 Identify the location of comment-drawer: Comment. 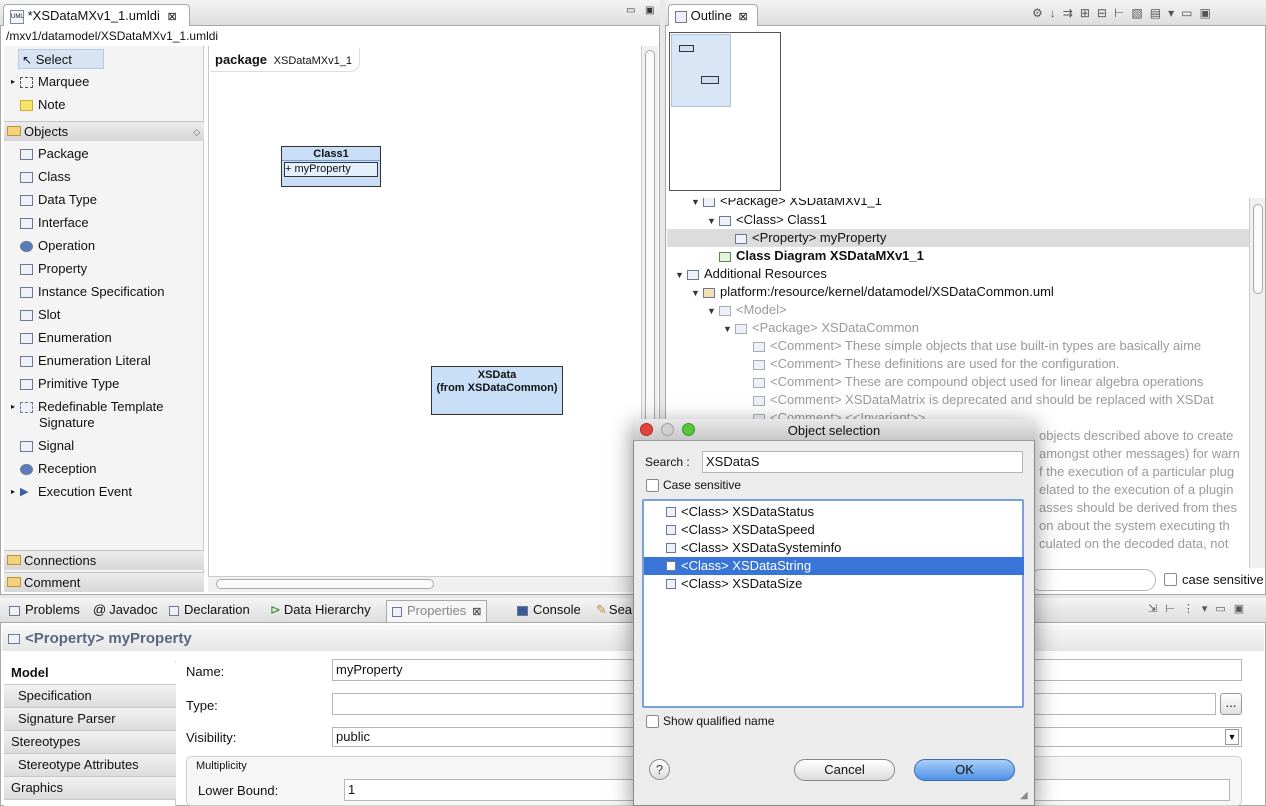
(104, 582).